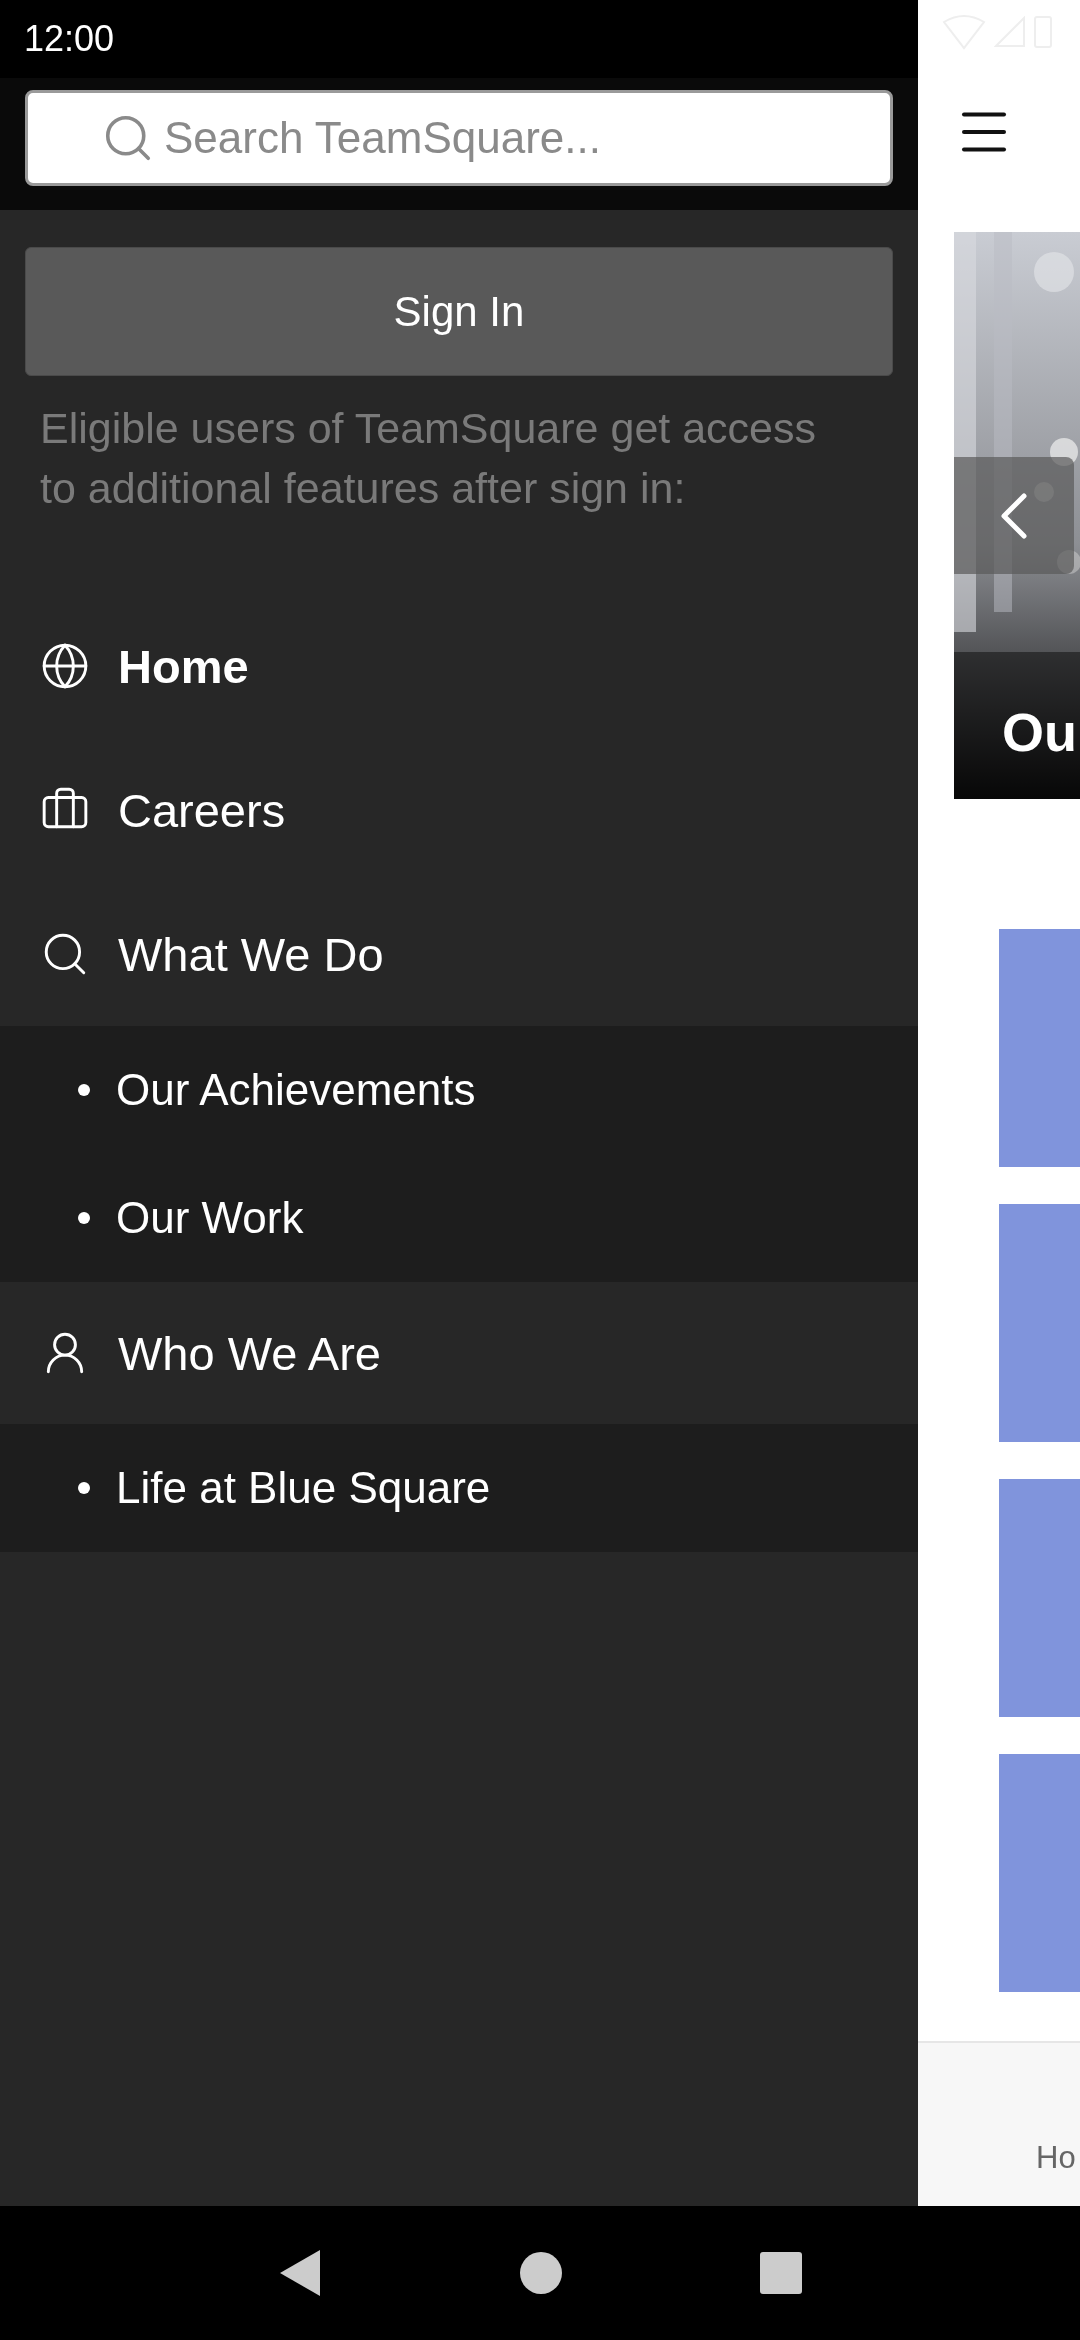 The width and height of the screenshot is (1080, 2340). Describe the element at coordinates (459, 954) in the screenshot. I see `menu-item: What We Do` at that location.